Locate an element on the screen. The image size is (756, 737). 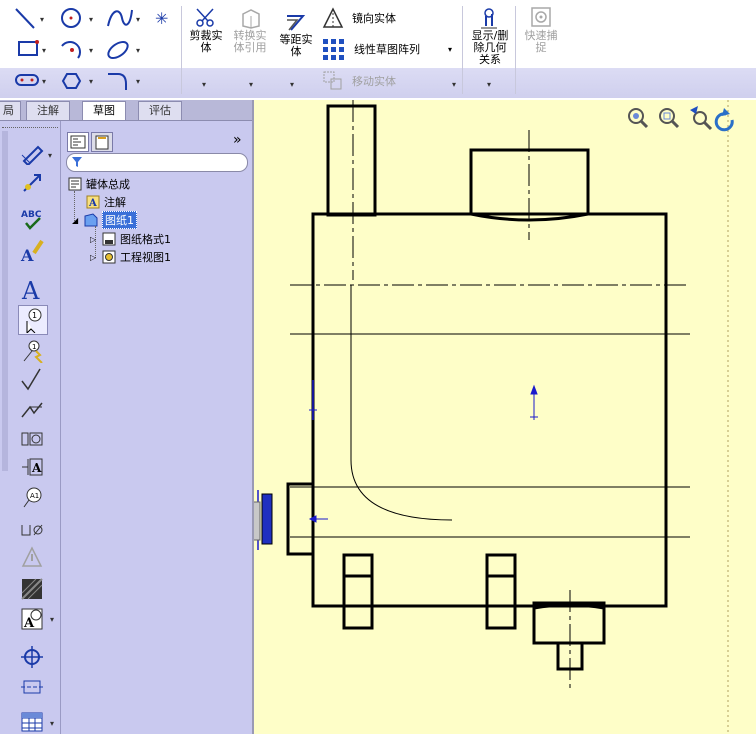
tab-sketch: 草图 is located at coordinates (104, 110).